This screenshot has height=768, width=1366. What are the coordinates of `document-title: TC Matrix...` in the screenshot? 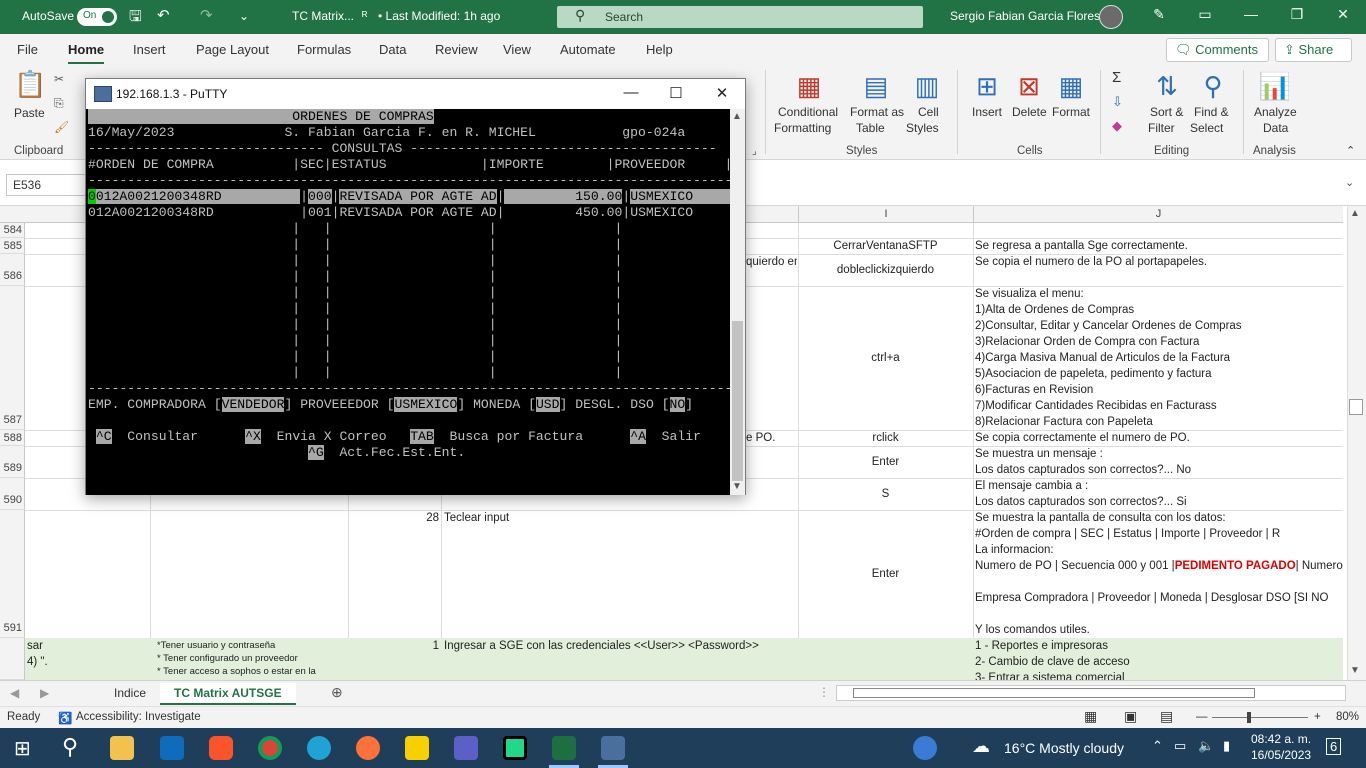 It's located at (323, 16).